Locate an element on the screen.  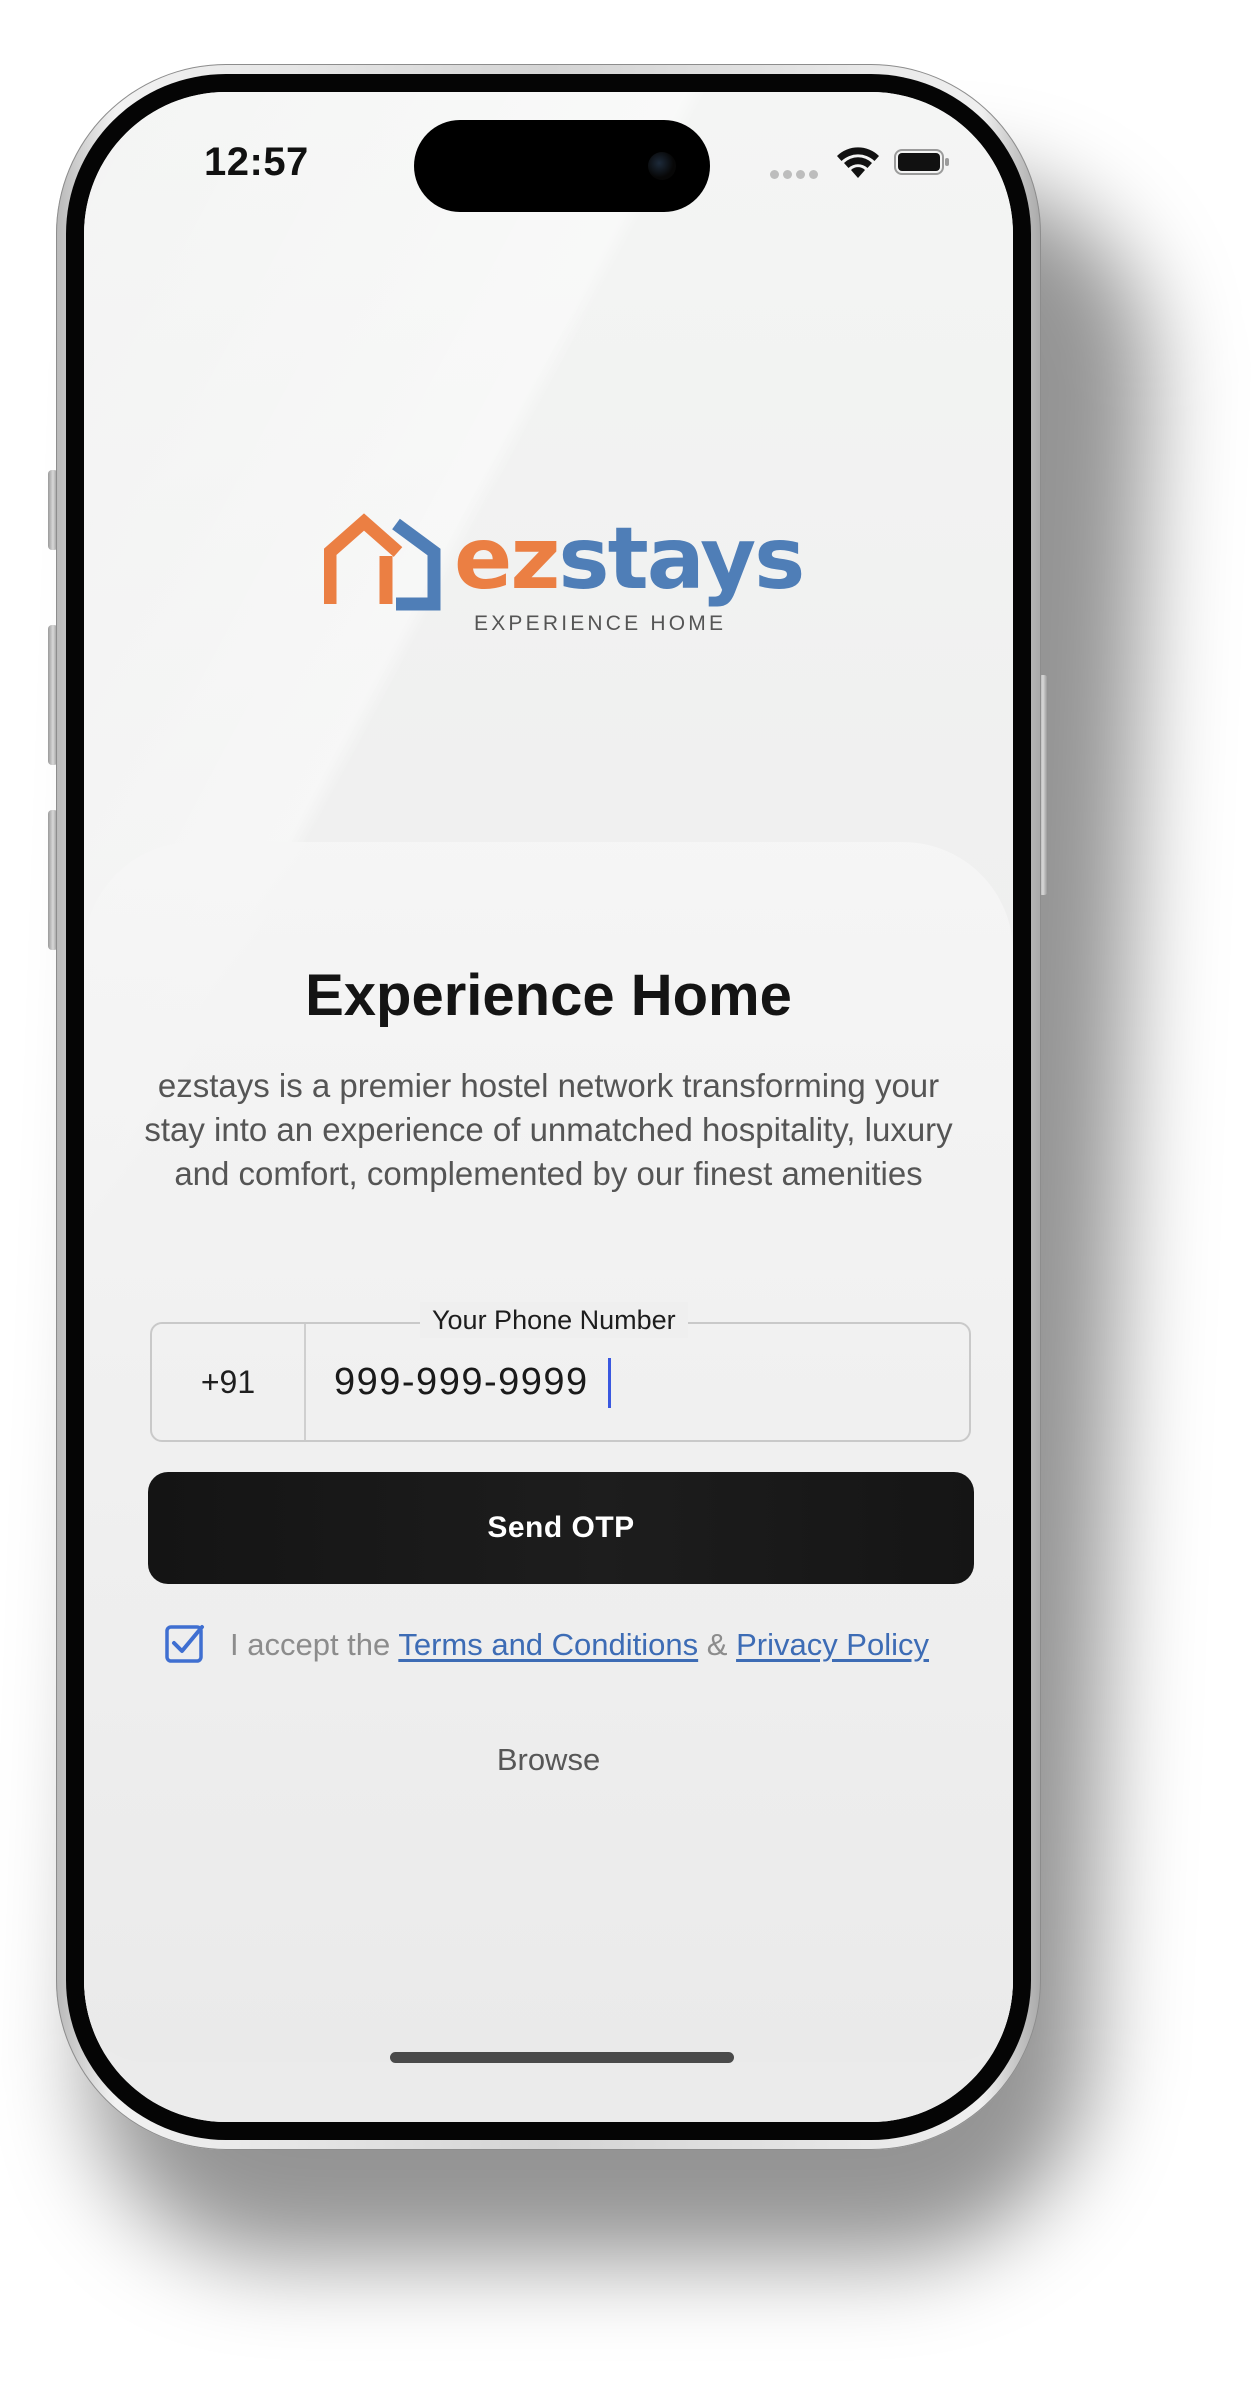
dynamic-island is located at coordinates (562, 166).